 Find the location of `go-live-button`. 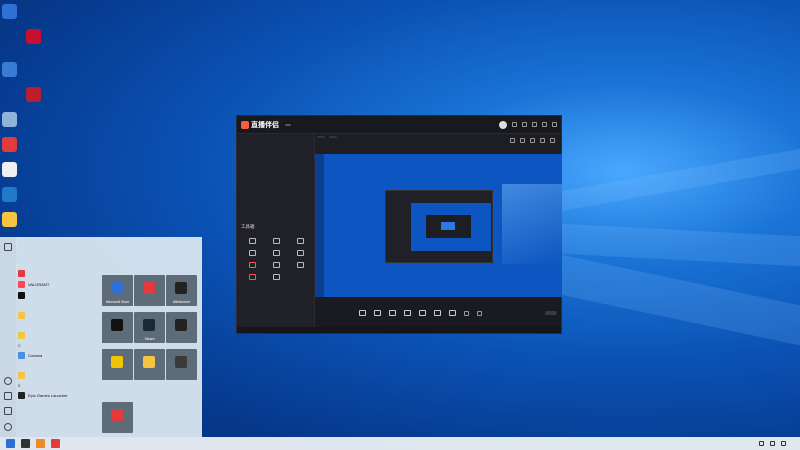

go-live-button is located at coordinates (551, 313).